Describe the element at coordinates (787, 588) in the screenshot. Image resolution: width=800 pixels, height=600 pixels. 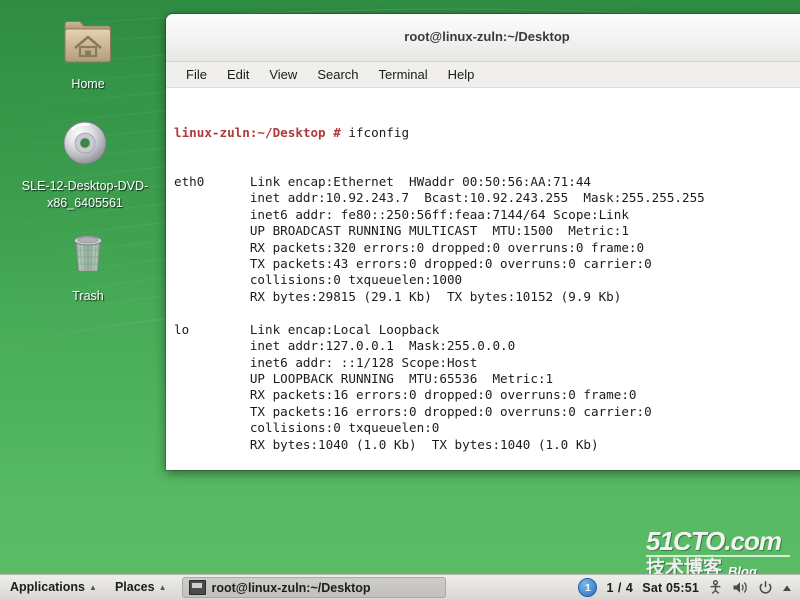
I see `show-hidden-icon` at that location.